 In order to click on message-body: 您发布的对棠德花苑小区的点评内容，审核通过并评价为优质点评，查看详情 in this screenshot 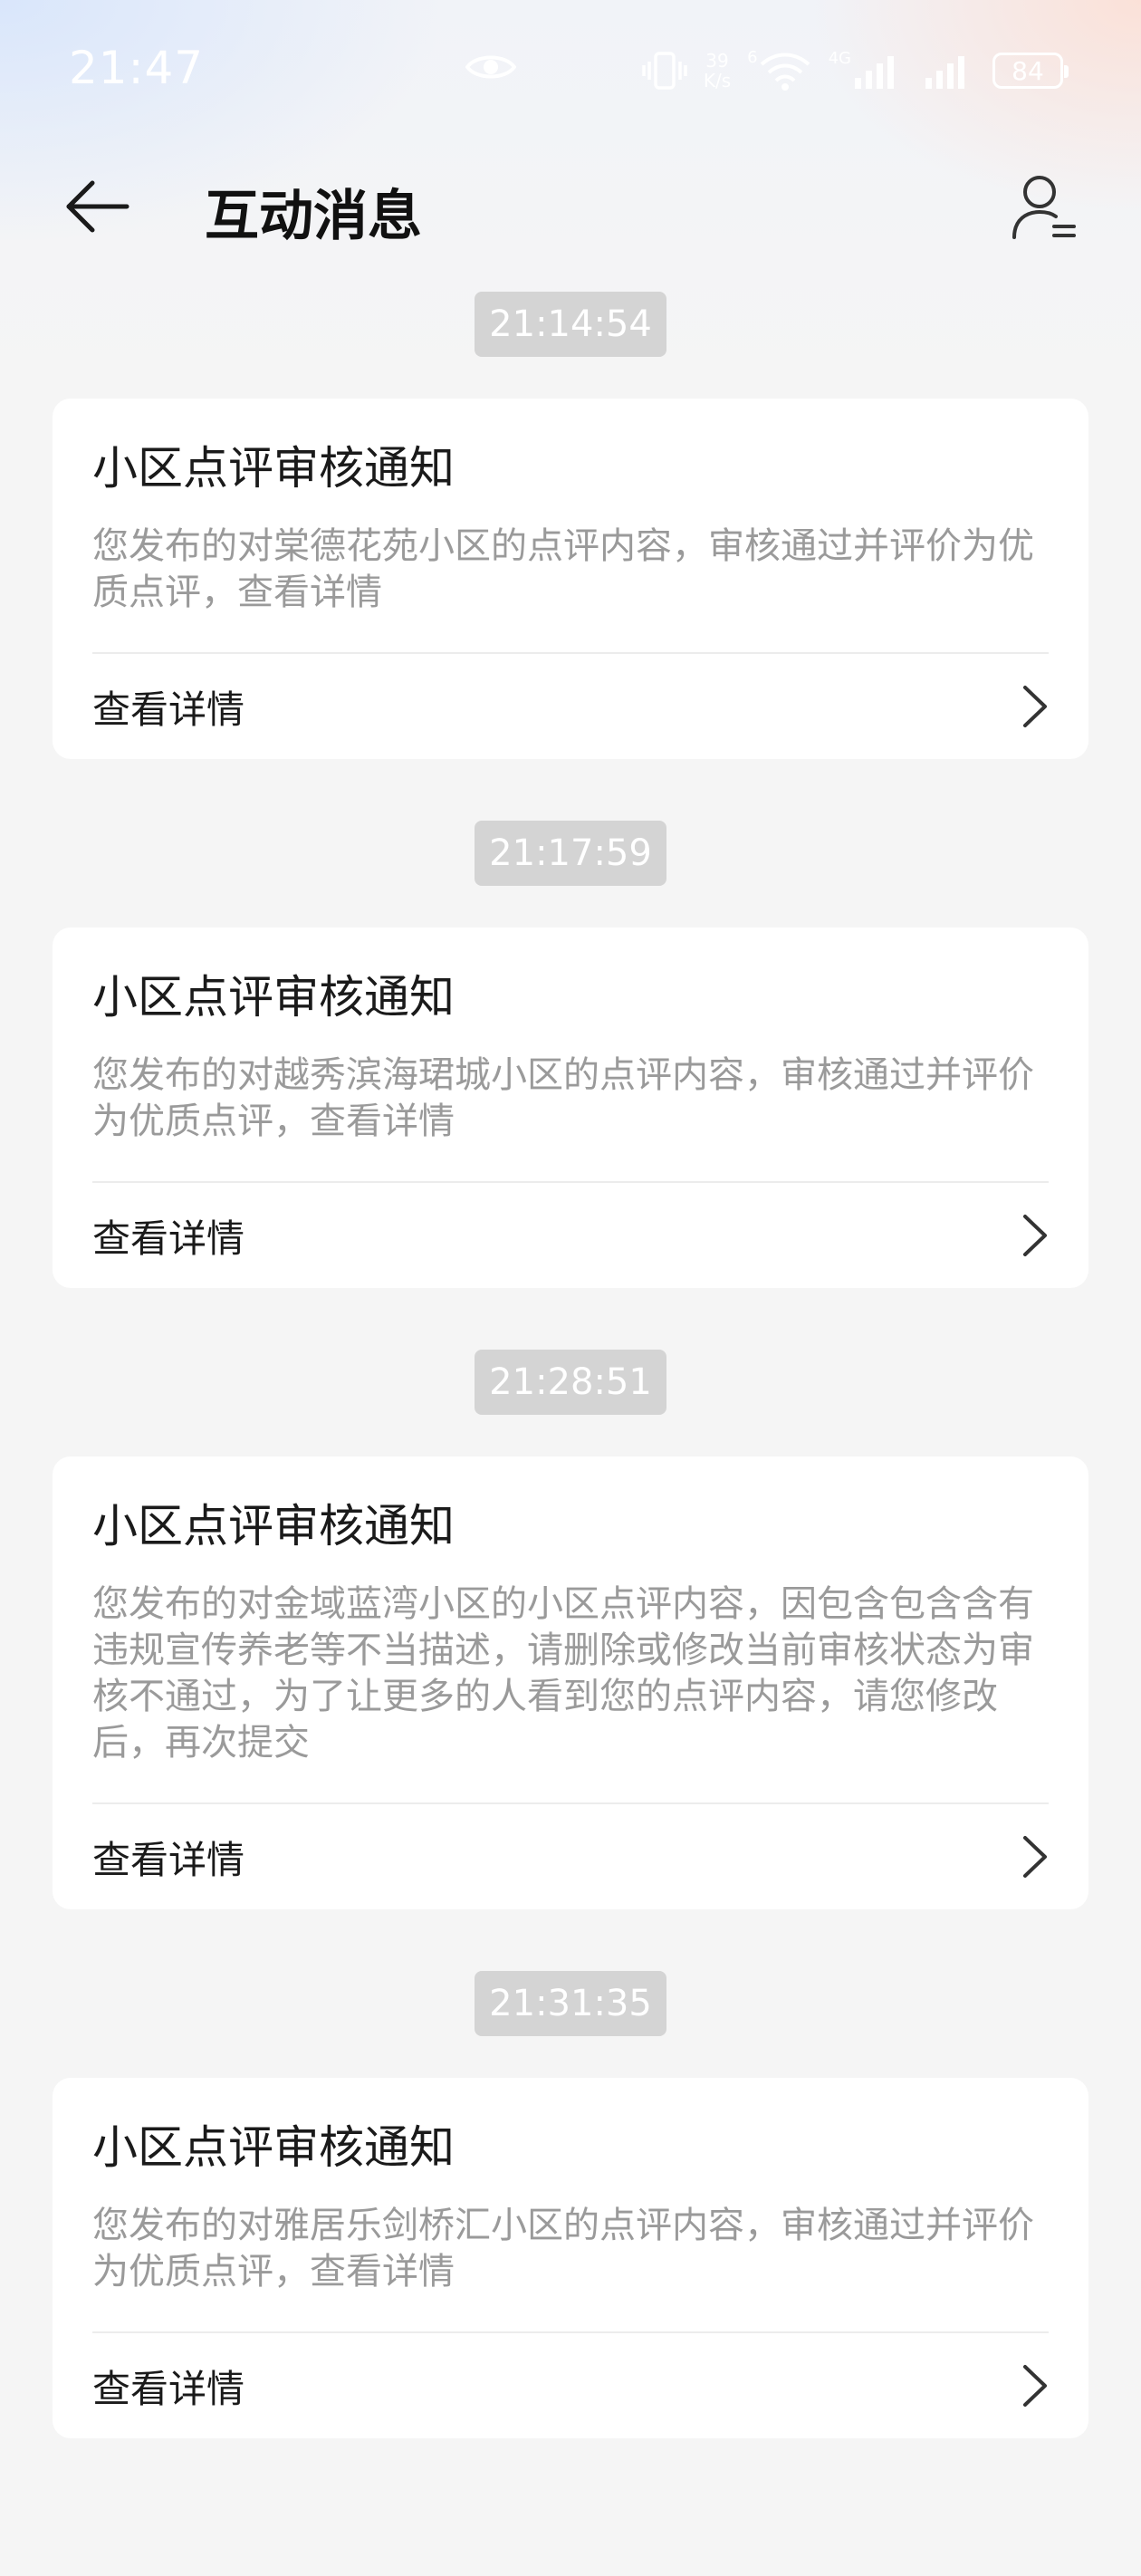, I will do `click(570, 589)`.